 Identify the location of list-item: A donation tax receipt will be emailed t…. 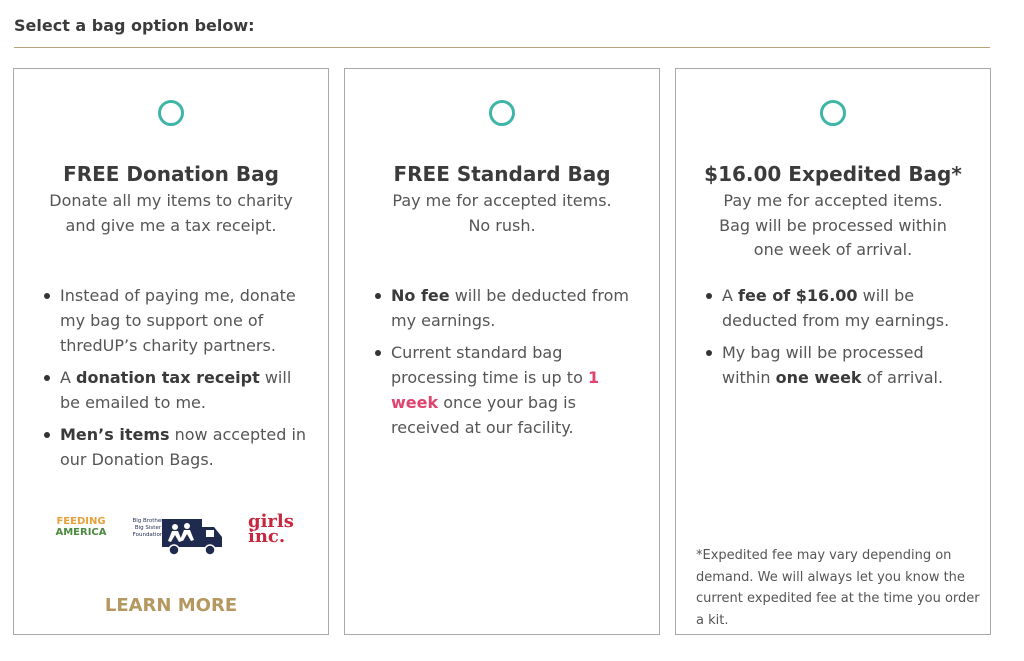
(177, 390).